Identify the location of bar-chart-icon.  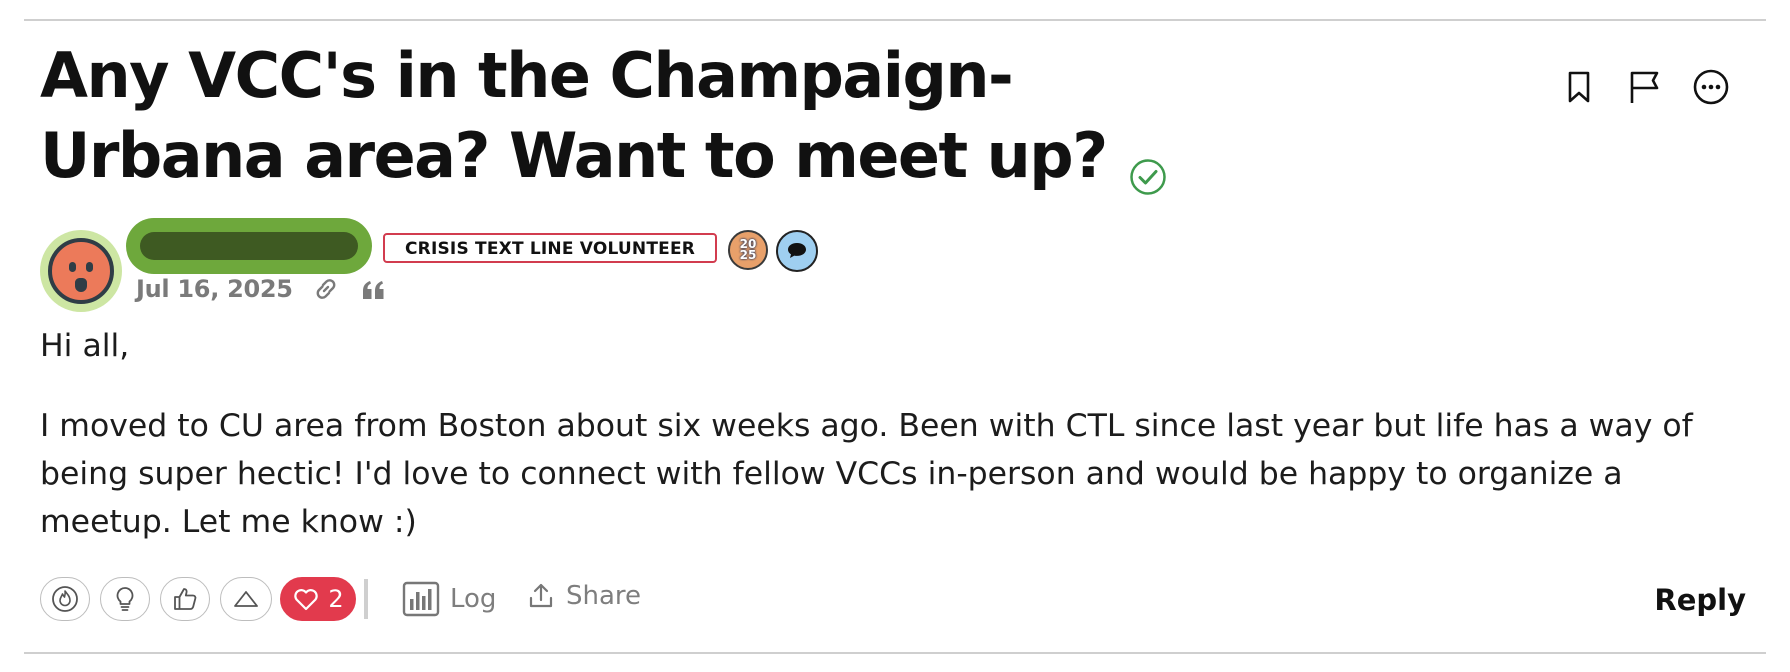
(421, 599).